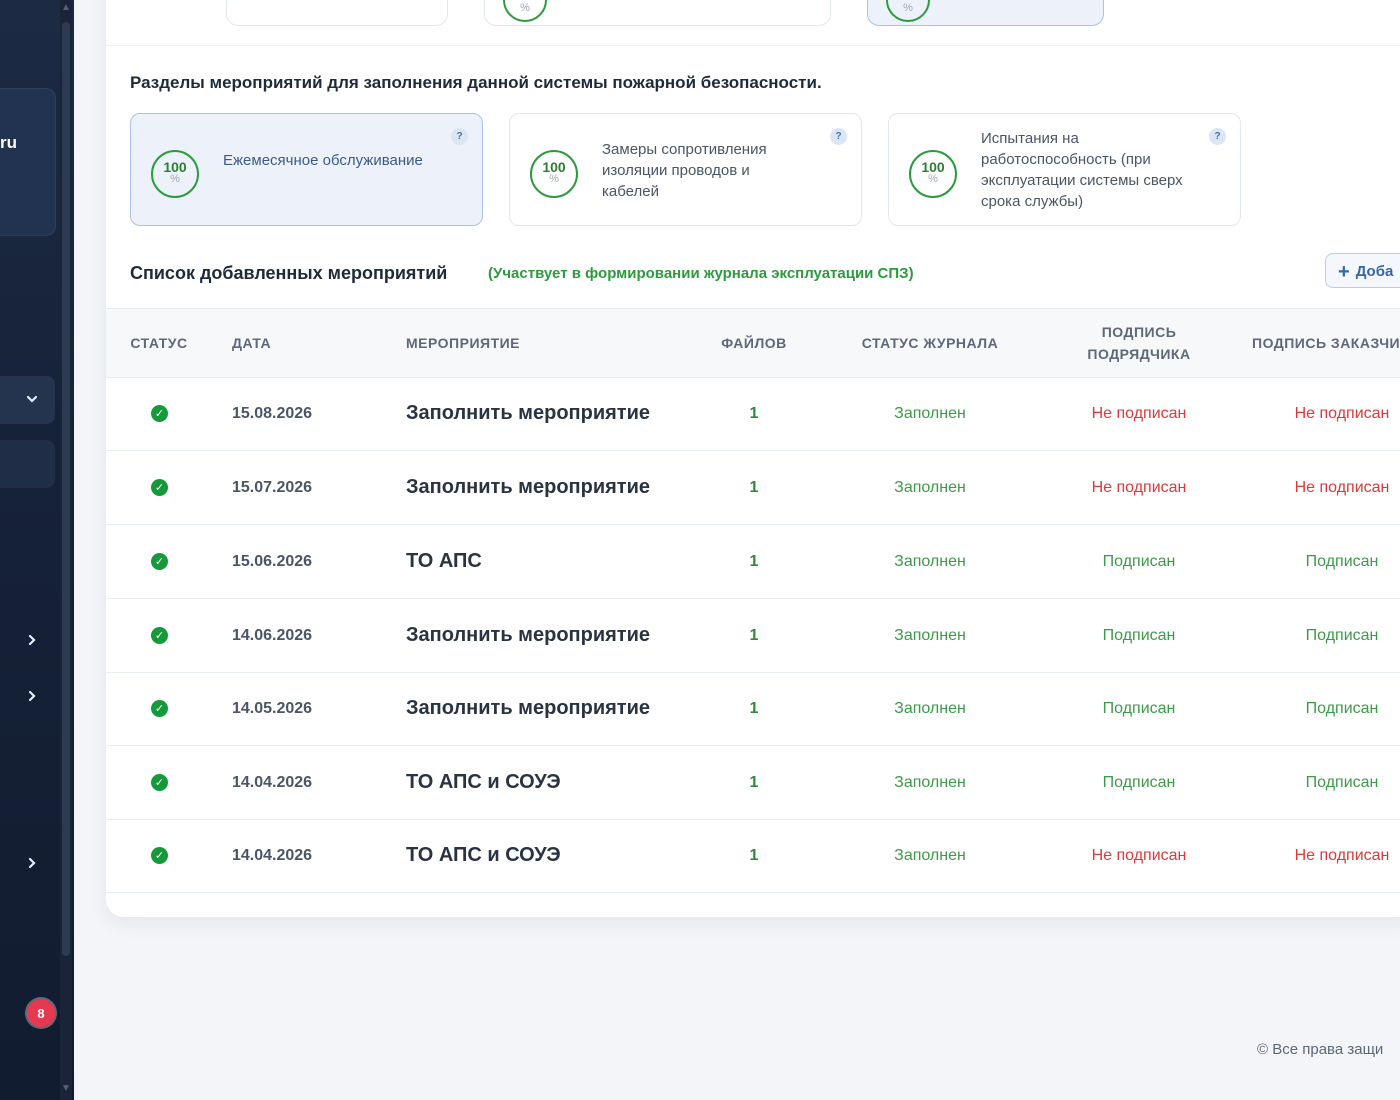 The height and width of the screenshot is (1100, 1400). Describe the element at coordinates (66, 1090) in the screenshot. I see `scroll-down-arrow-icon: ▼` at that location.